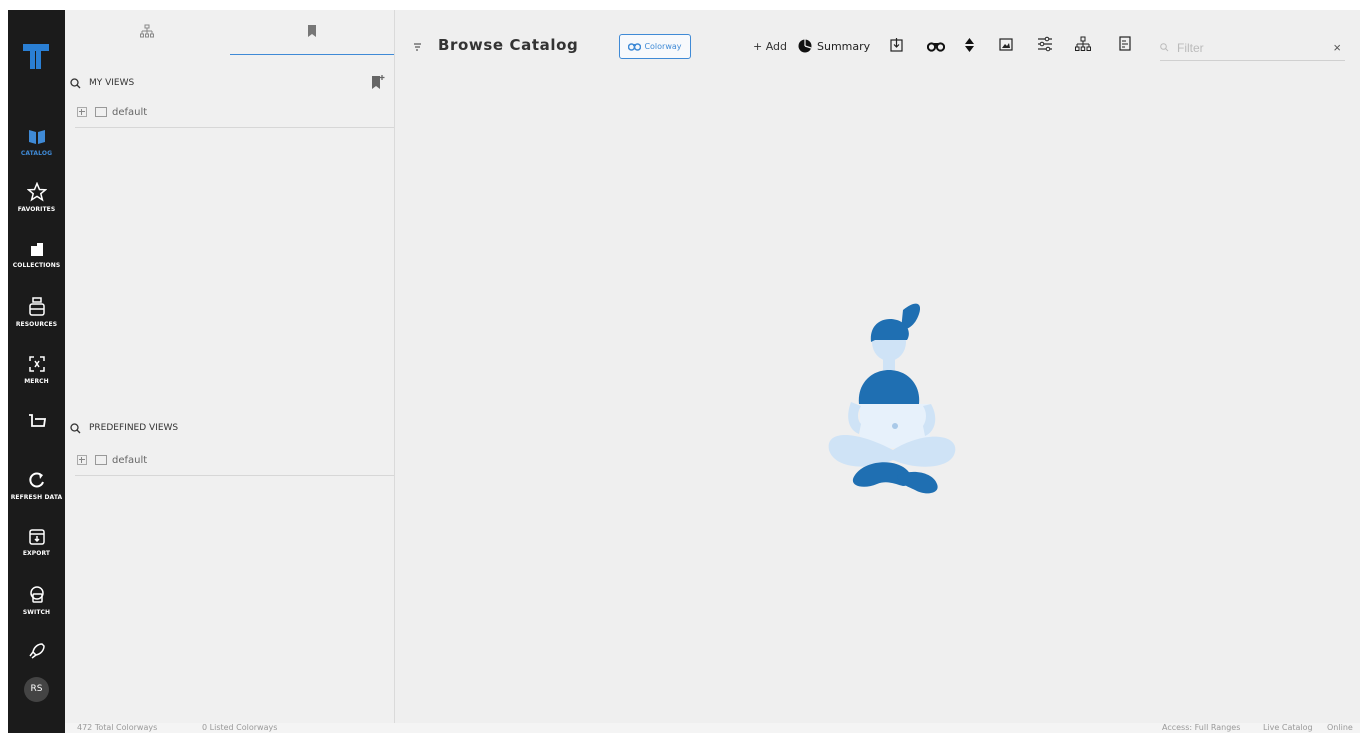 The image size is (1360, 733). What do you see at coordinates (130, 460) in the screenshot?
I see `predefined-views-item-label: default` at bounding box center [130, 460].